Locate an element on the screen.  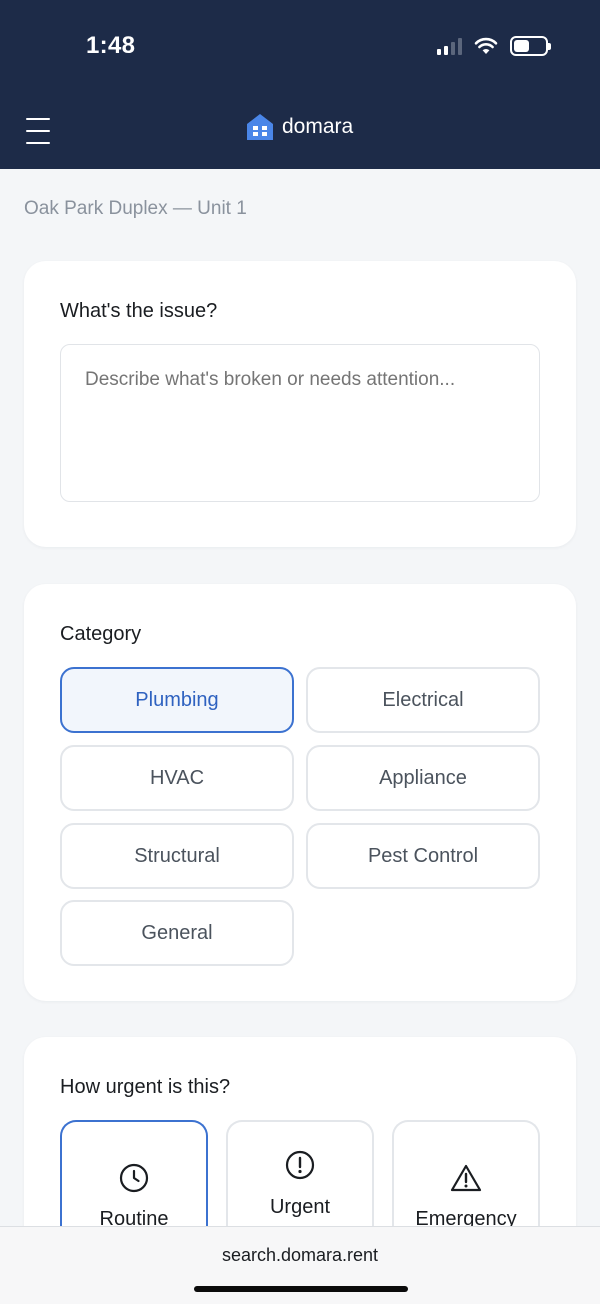
urgency-label-urgent: Urgent is located at coordinates (300, 1207).